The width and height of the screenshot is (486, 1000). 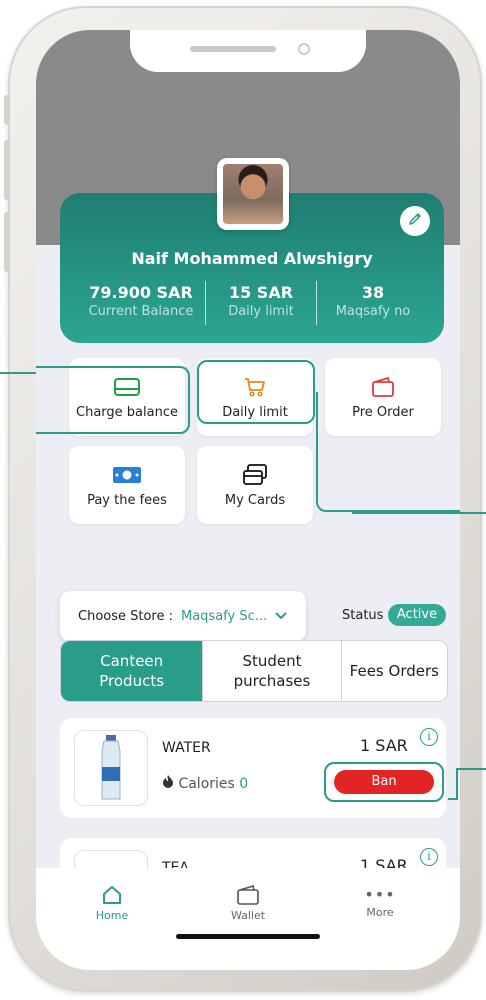 I want to click on status-label: Status, so click(x=363, y=615).